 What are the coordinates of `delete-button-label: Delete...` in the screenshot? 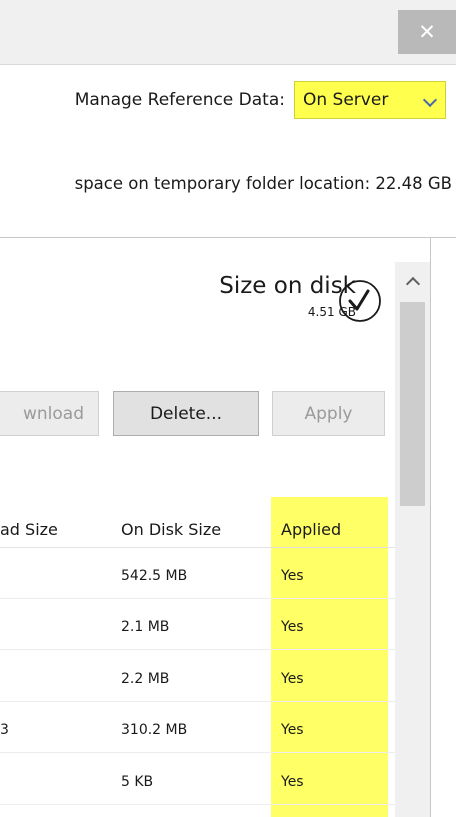 It's located at (186, 413).